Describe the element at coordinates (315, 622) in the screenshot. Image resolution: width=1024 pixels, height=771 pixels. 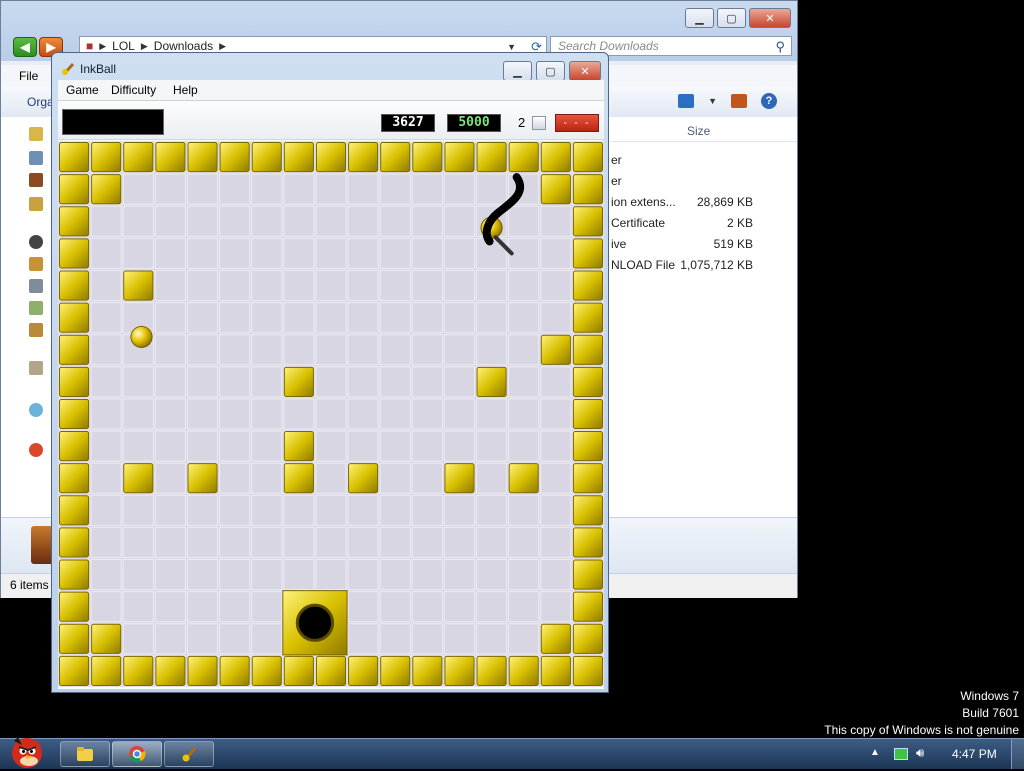
I see `goal-hole` at that location.